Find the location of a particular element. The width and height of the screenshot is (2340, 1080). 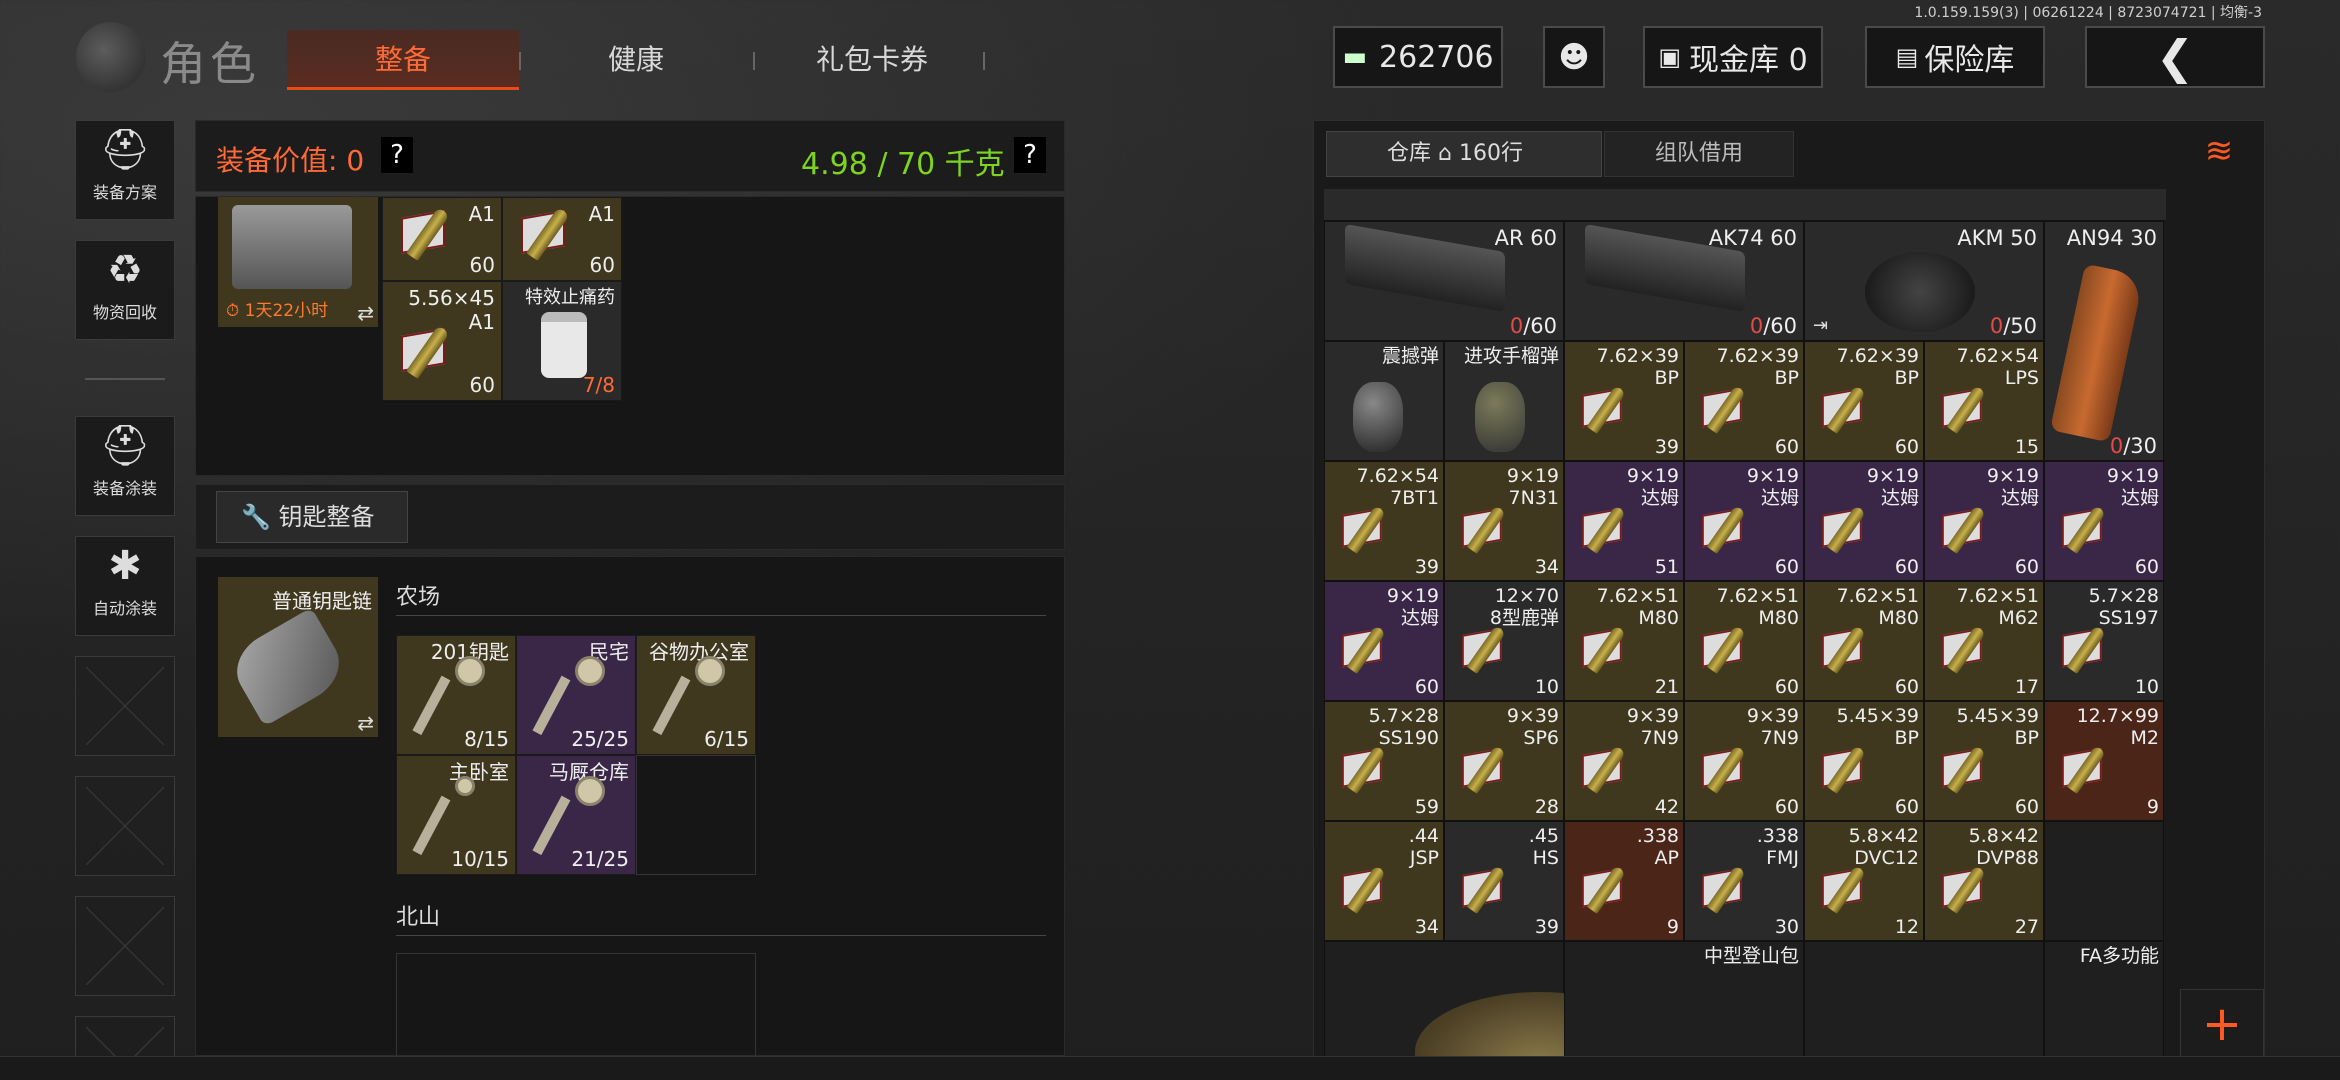

sort-stack-button: ≋ is located at coordinates (2219, 154).